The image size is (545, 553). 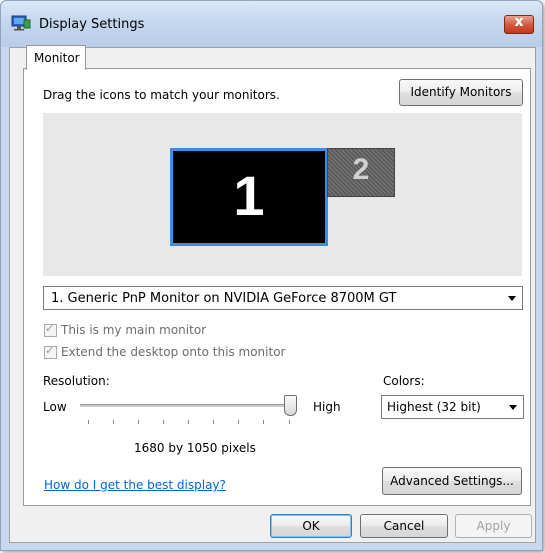 I want to click on tab-monitor-label: Monitor, so click(x=57, y=58).